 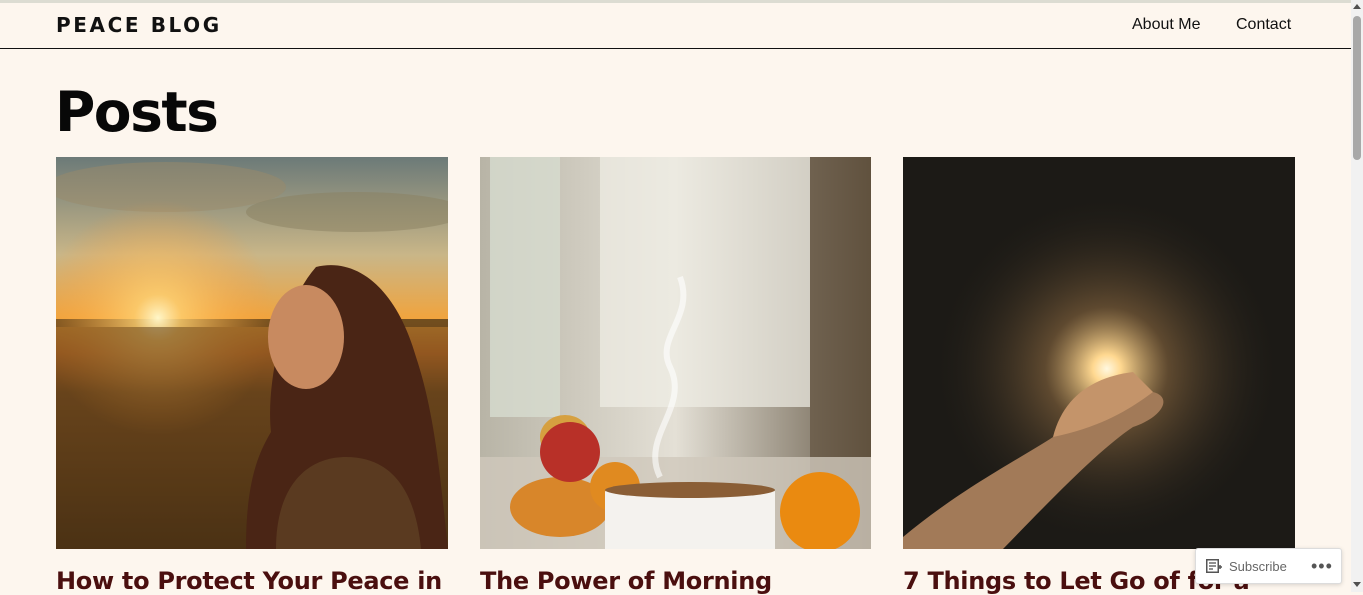 What do you see at coordinates (1357, 584) in the screenshot?
I see `scroll-down-arrow-icon` at bounding box center [1357, 584].